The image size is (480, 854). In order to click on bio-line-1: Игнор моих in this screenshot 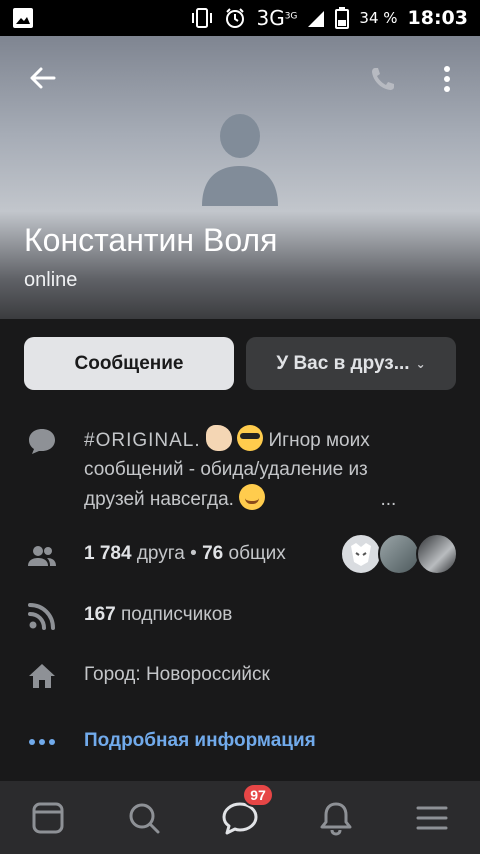, I will do `click(319, 440)`.